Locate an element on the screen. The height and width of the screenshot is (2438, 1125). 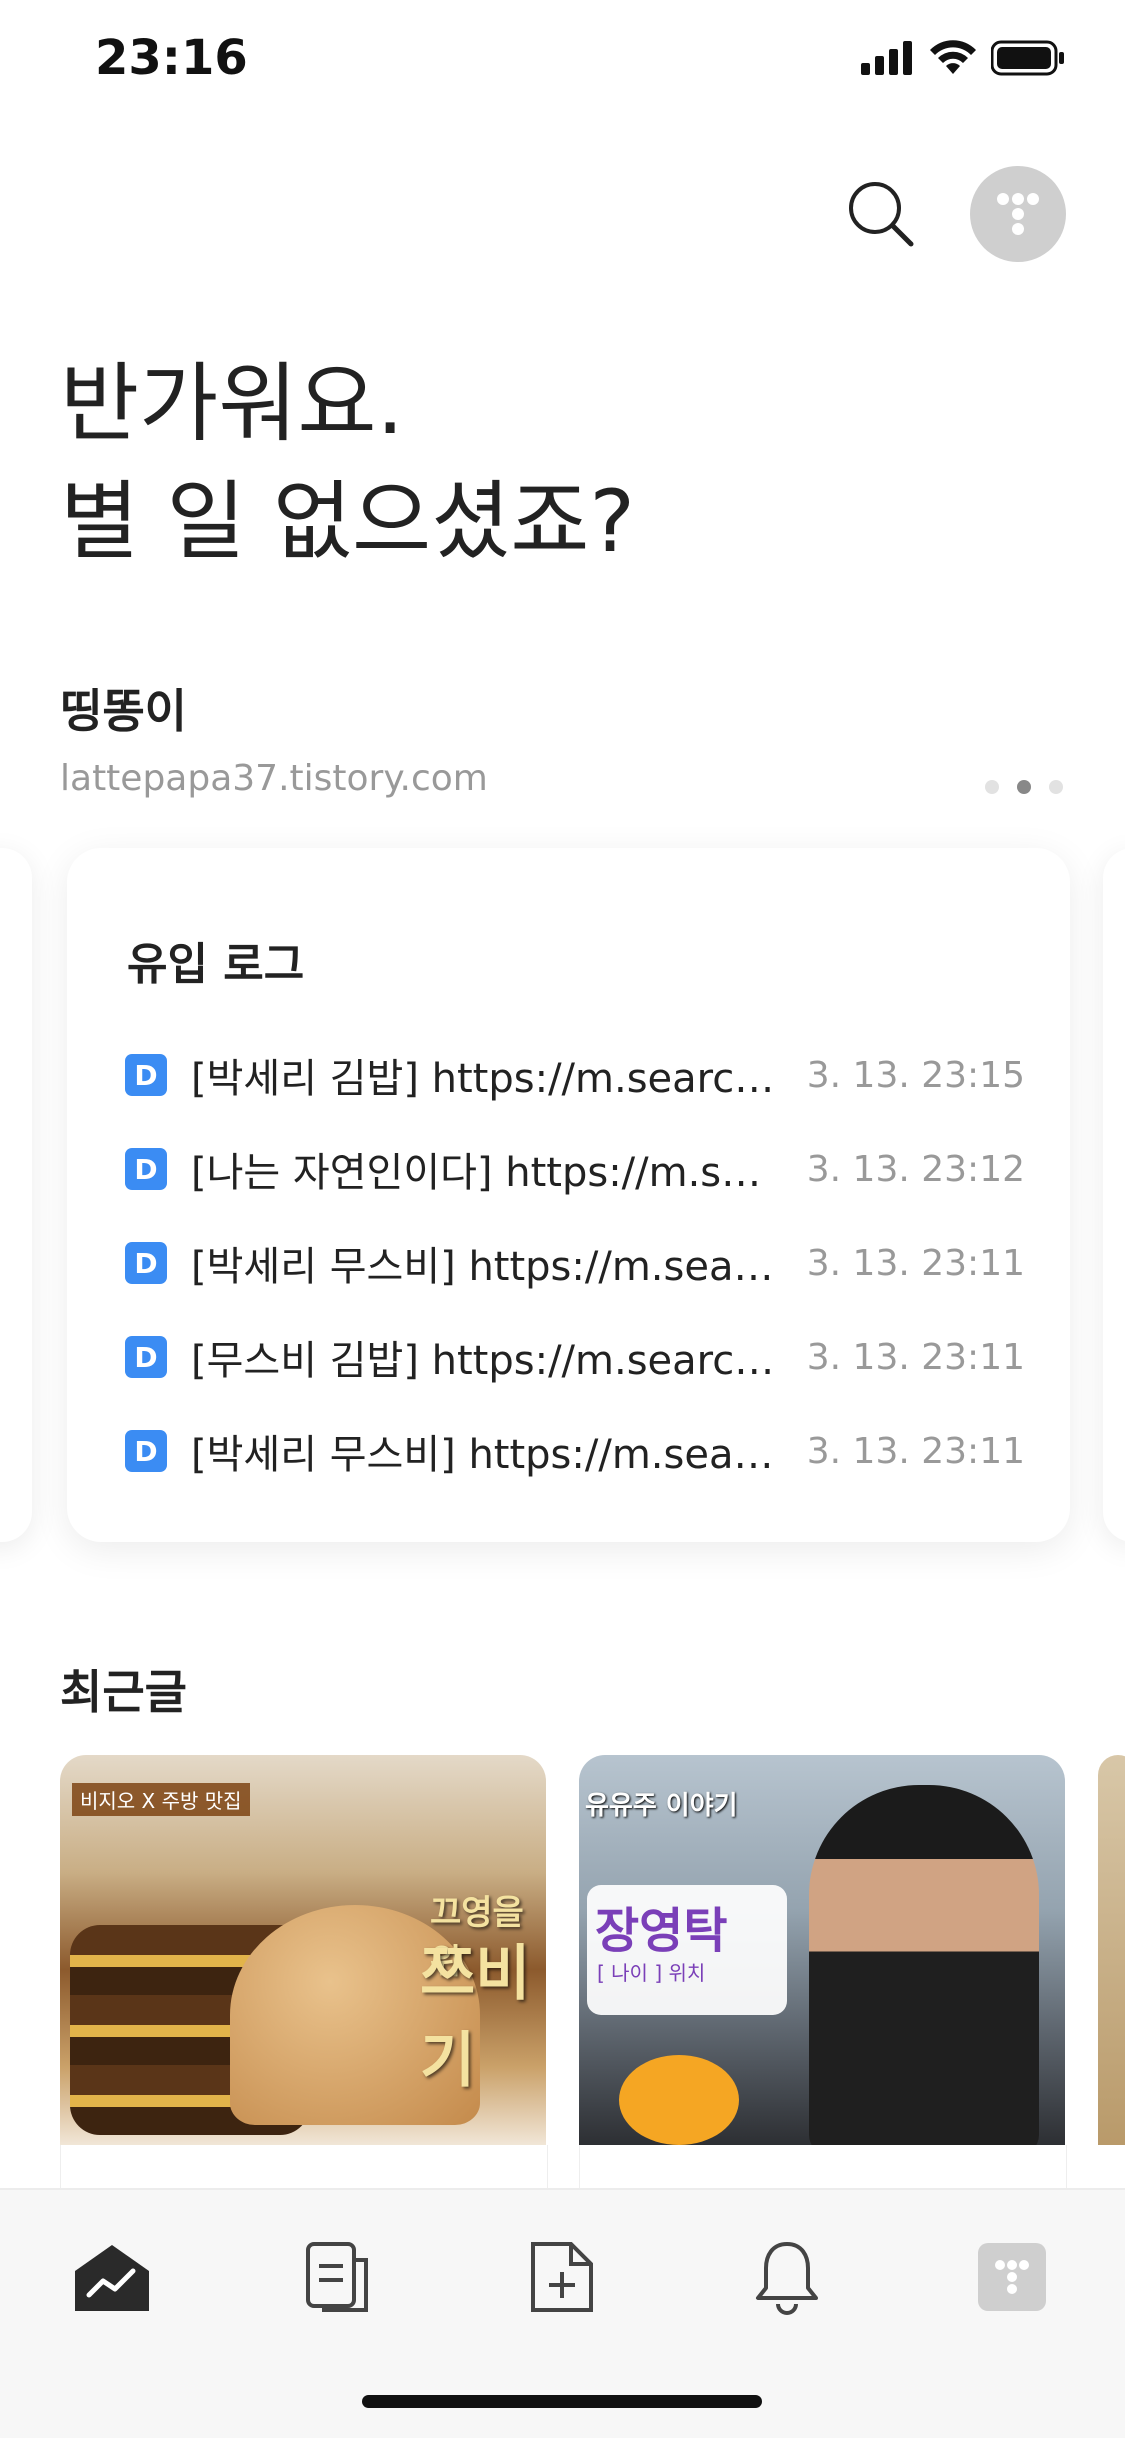
tab-tistory is located at coordinates (1012, 2277).